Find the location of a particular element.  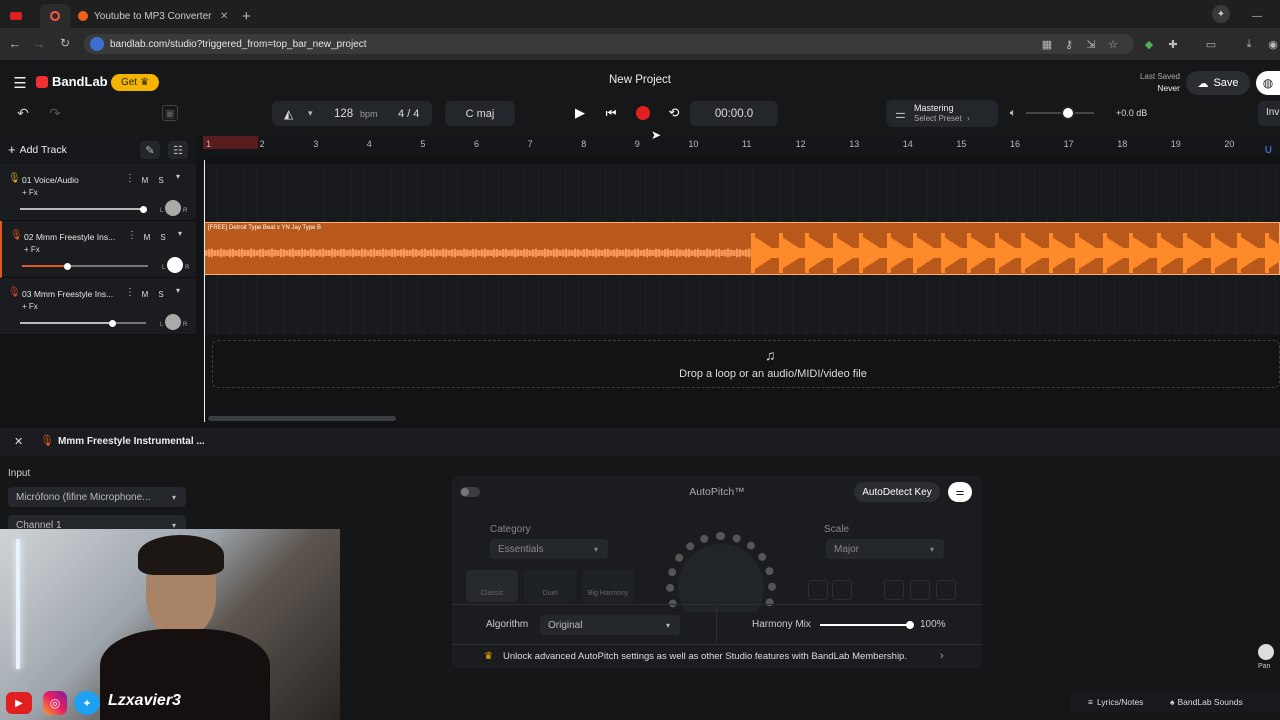

skip-back-icon: ⏮ is located at coordinates (611, 113).